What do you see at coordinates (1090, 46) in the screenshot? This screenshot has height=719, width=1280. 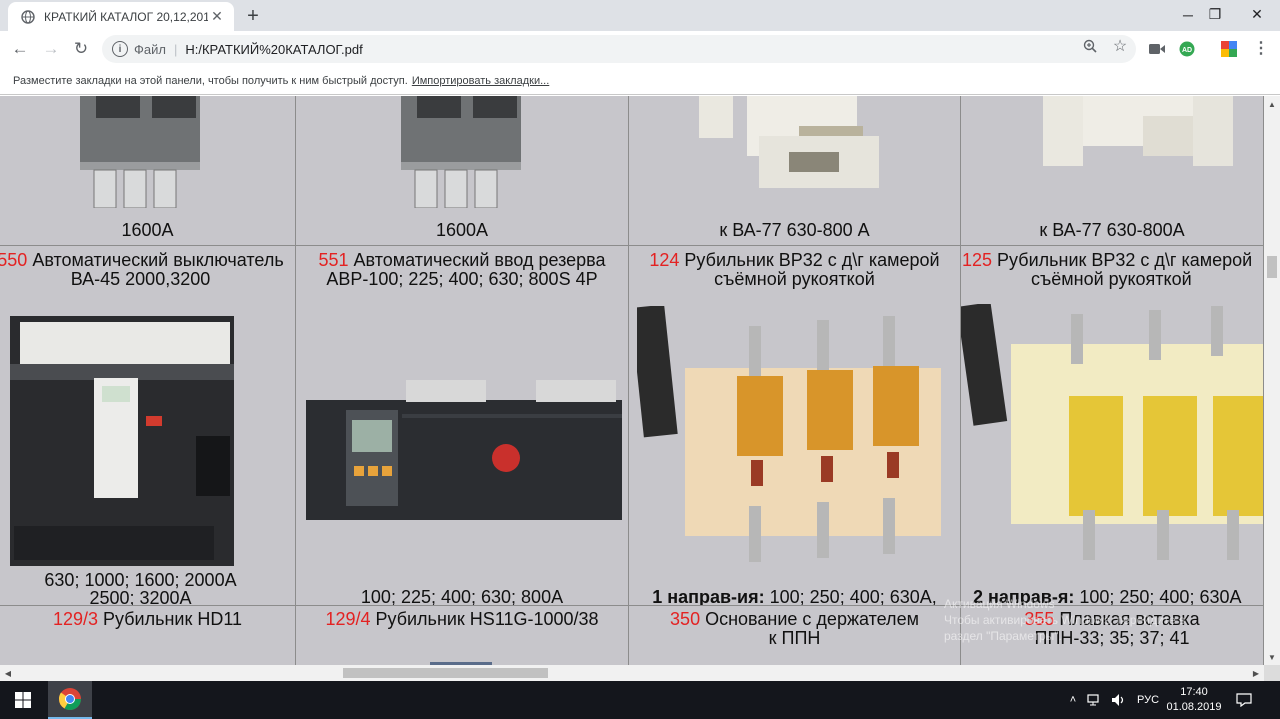 I see `zoom-icon` at bounding box center [1090, 46].